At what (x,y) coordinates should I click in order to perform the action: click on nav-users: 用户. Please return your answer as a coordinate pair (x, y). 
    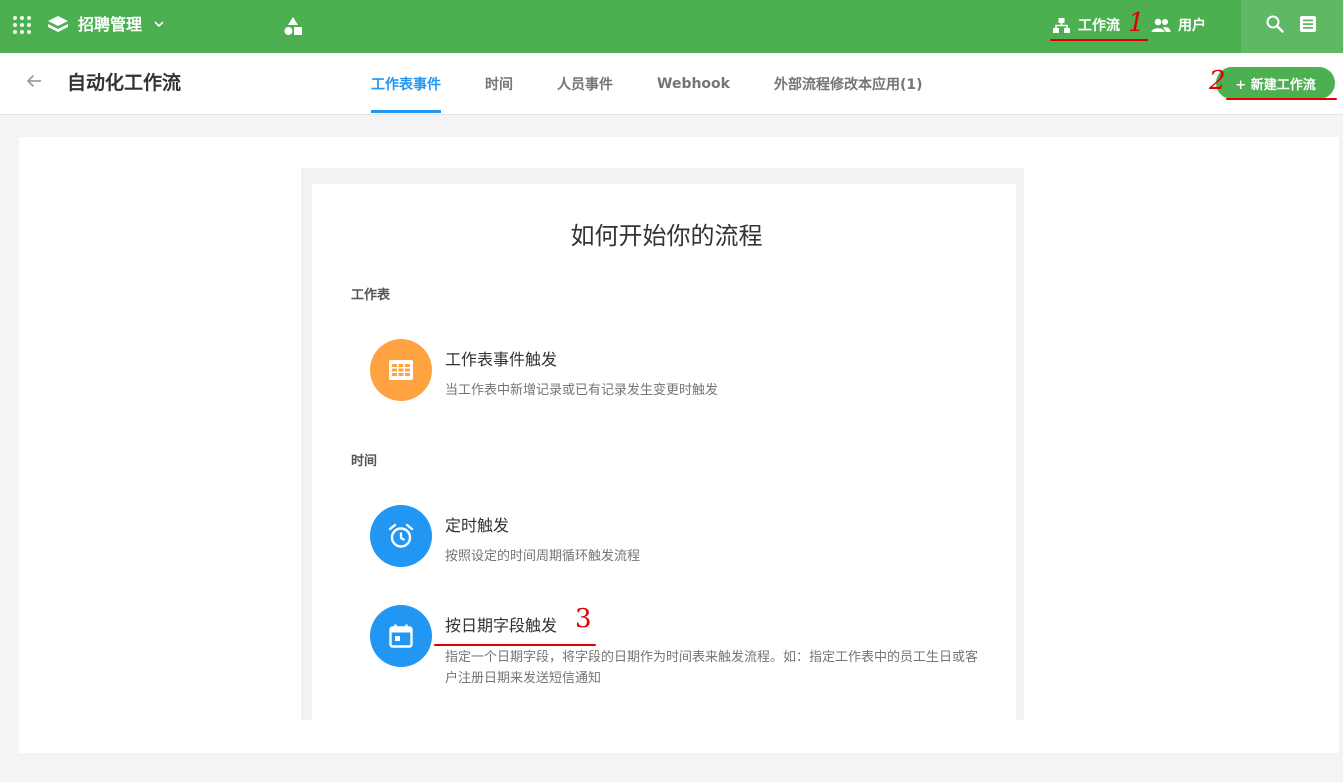
    Looking at the image, I should click on (1178, 25).